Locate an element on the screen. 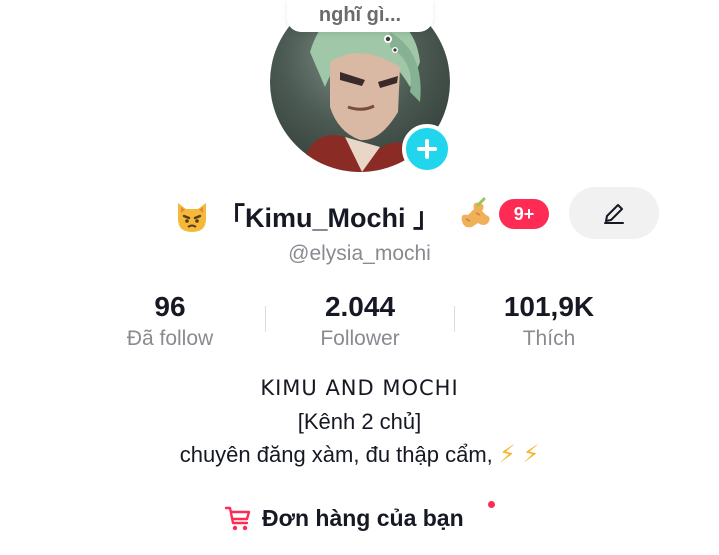  stat-followers: 2.044 Follower is located at coordinates (360, 322).